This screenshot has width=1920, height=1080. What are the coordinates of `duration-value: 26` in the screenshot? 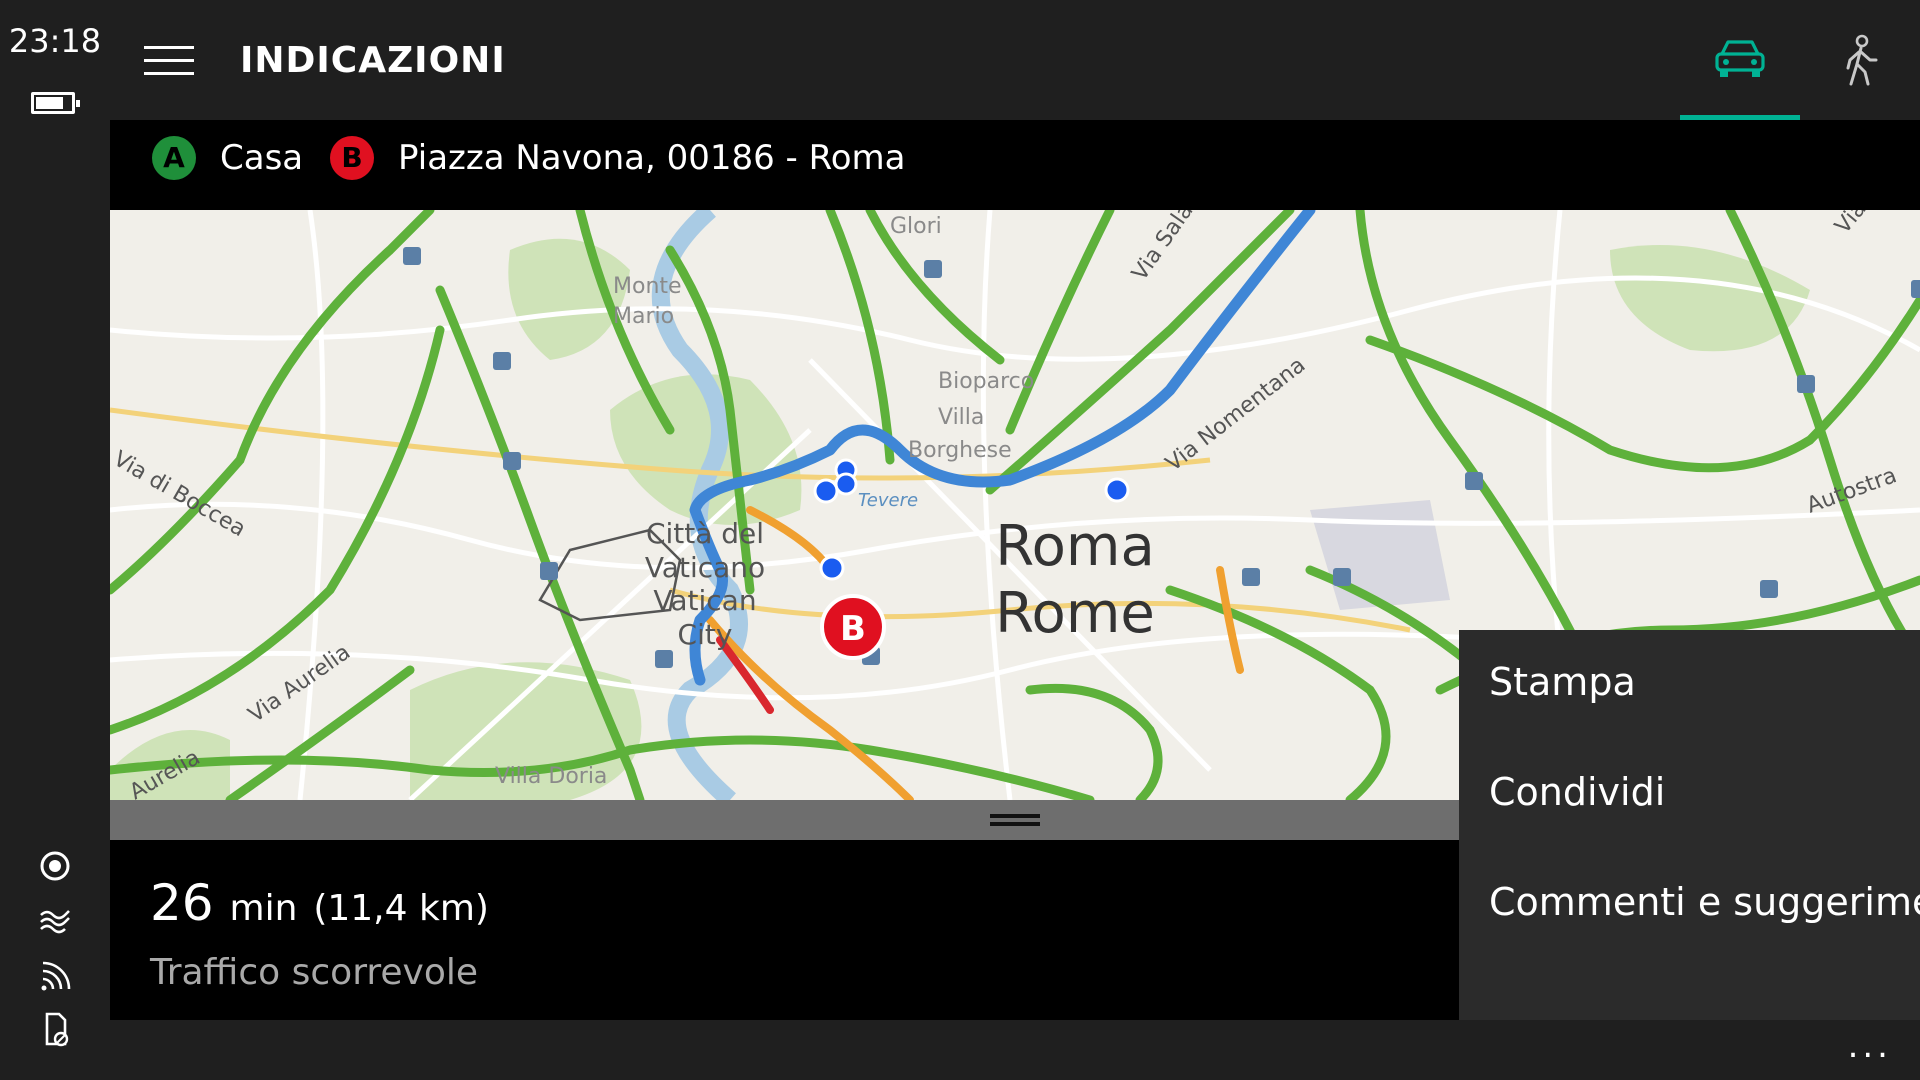 It's located at (182, 903).